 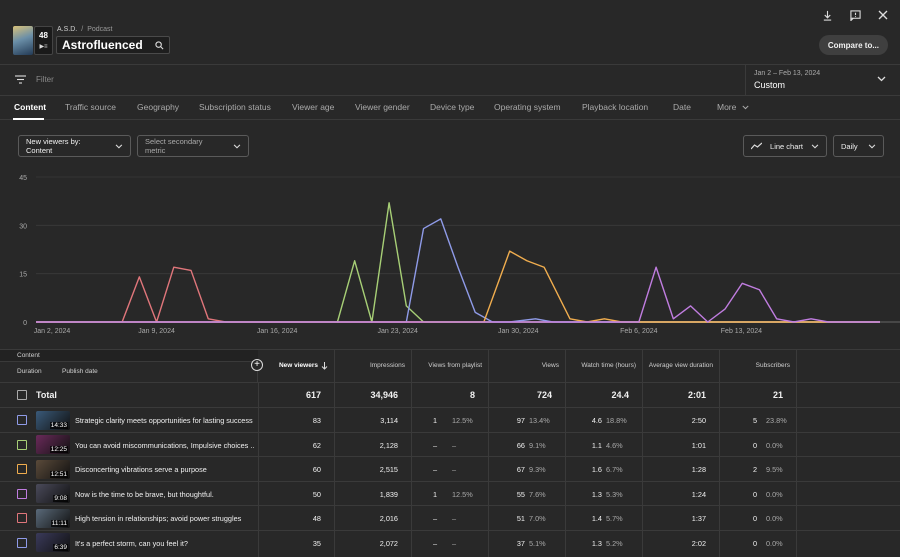 I want to click on impressions-value: 3,114, so click(x=389, y=420).